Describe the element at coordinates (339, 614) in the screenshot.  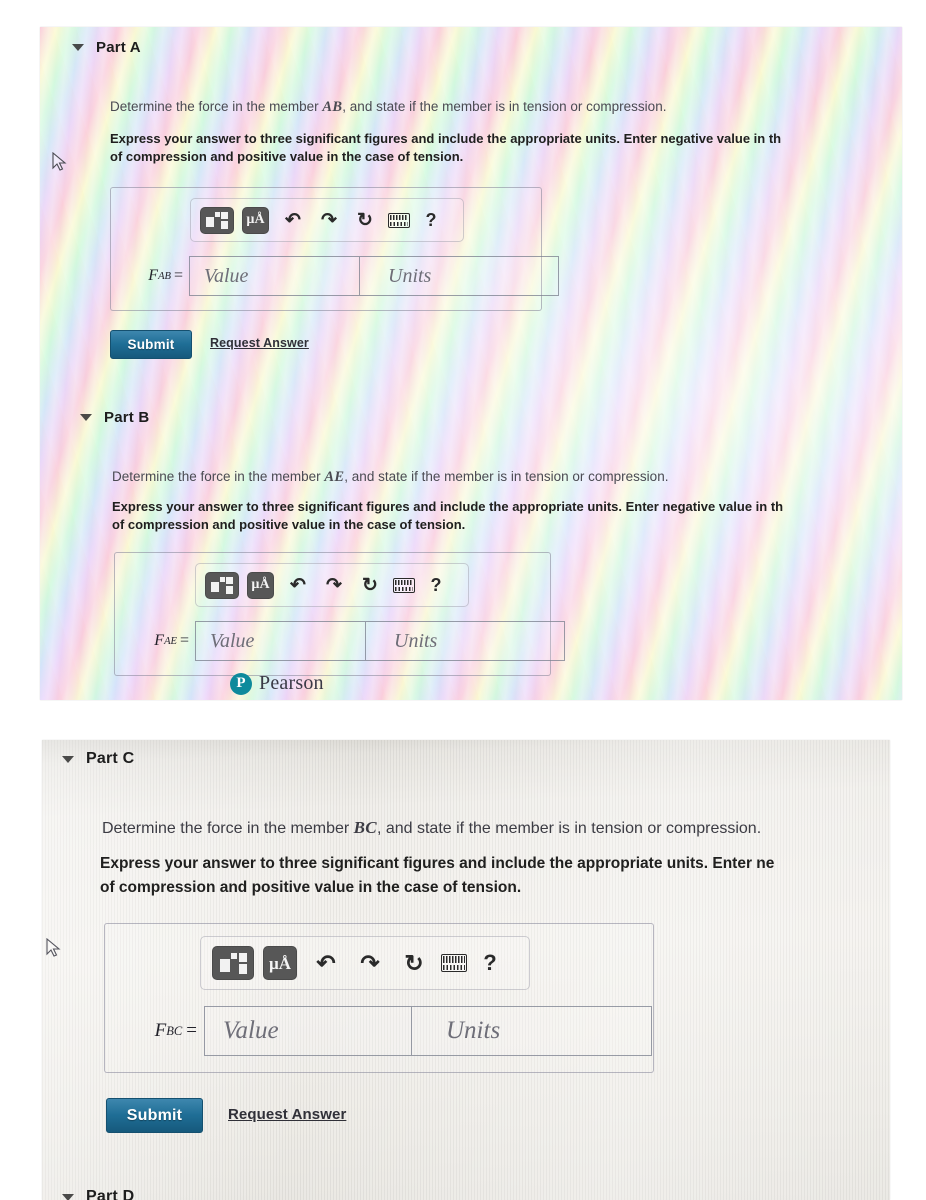
I see `part-b-answer-widget: µÅ ↶ ↷ ↻ ? F AE = Value Units` at that location.